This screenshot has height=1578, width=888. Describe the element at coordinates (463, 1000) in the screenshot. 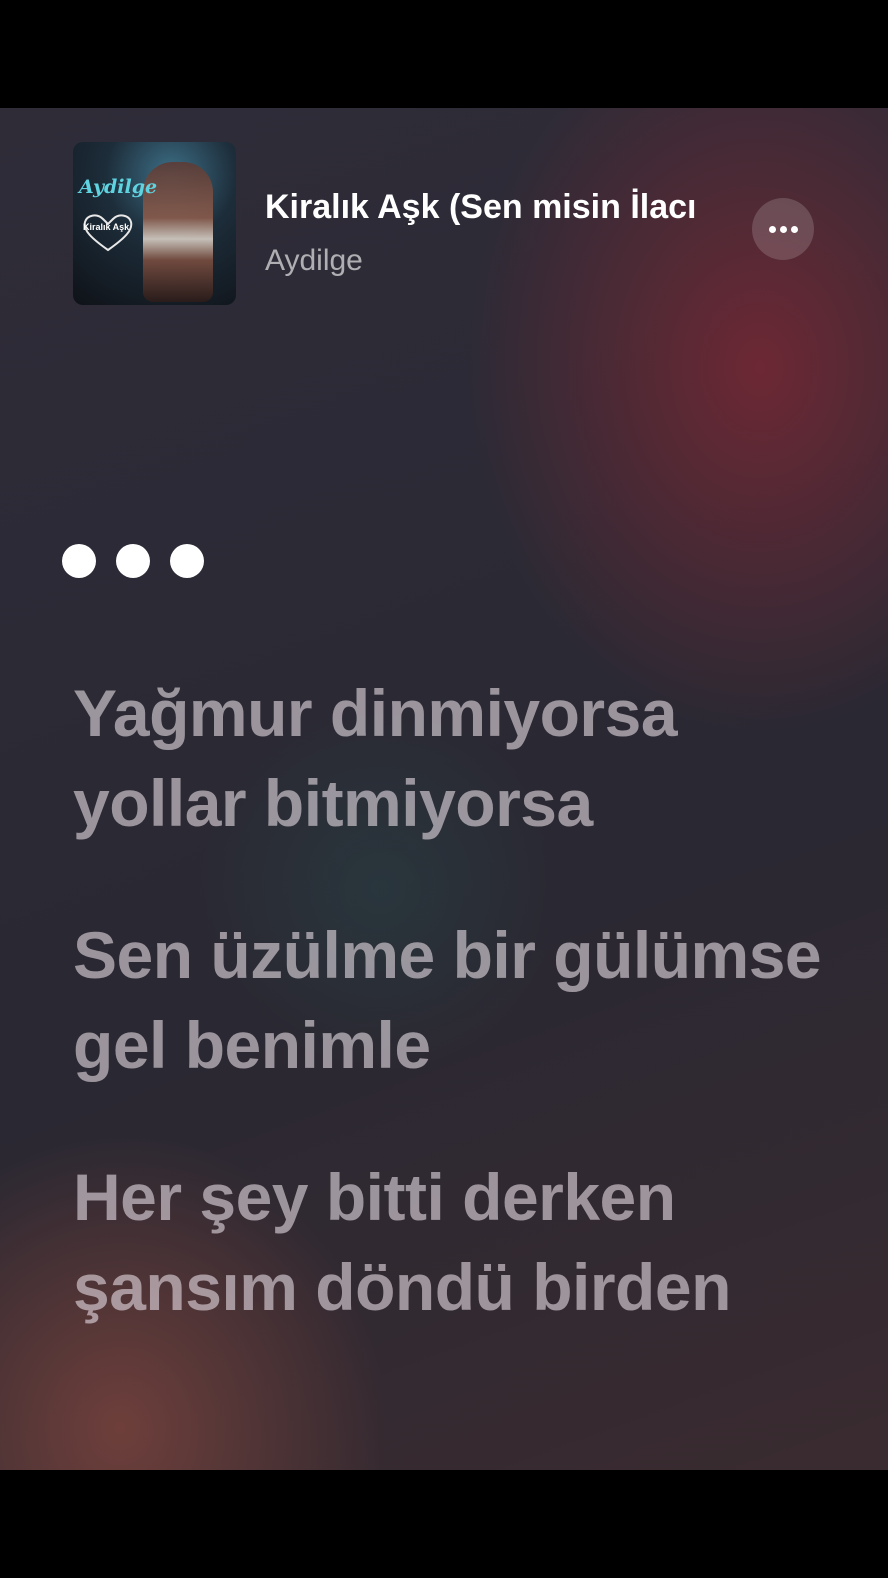

I see `lyric-line: Sen üzülme bir gülümse gel benimle` at that location.